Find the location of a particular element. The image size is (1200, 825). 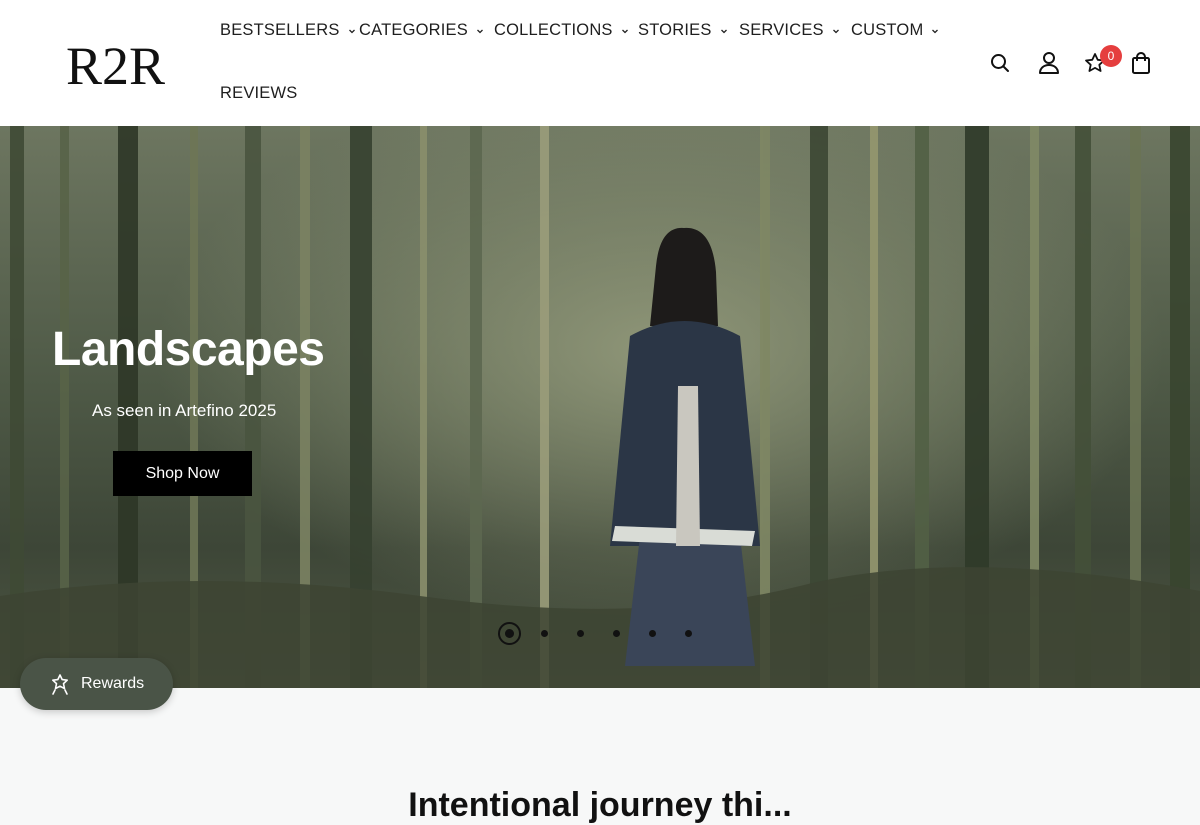

shopping-bag-icon is located at coordinates (1141, 63).